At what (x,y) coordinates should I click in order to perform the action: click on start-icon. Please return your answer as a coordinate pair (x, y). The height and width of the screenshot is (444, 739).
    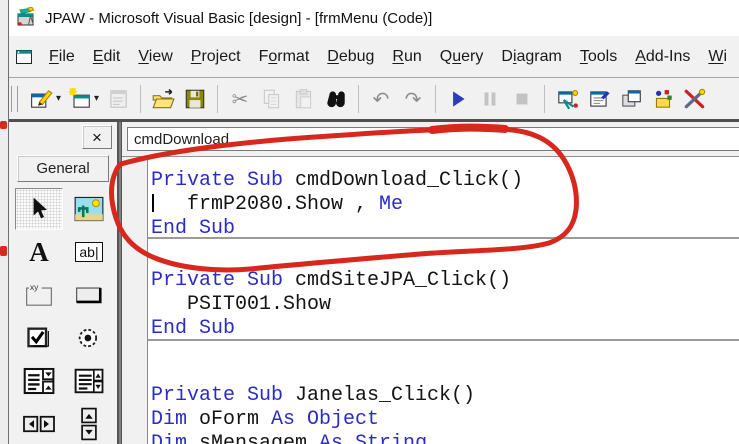
    Looking at the image, I should click on (458, 99).